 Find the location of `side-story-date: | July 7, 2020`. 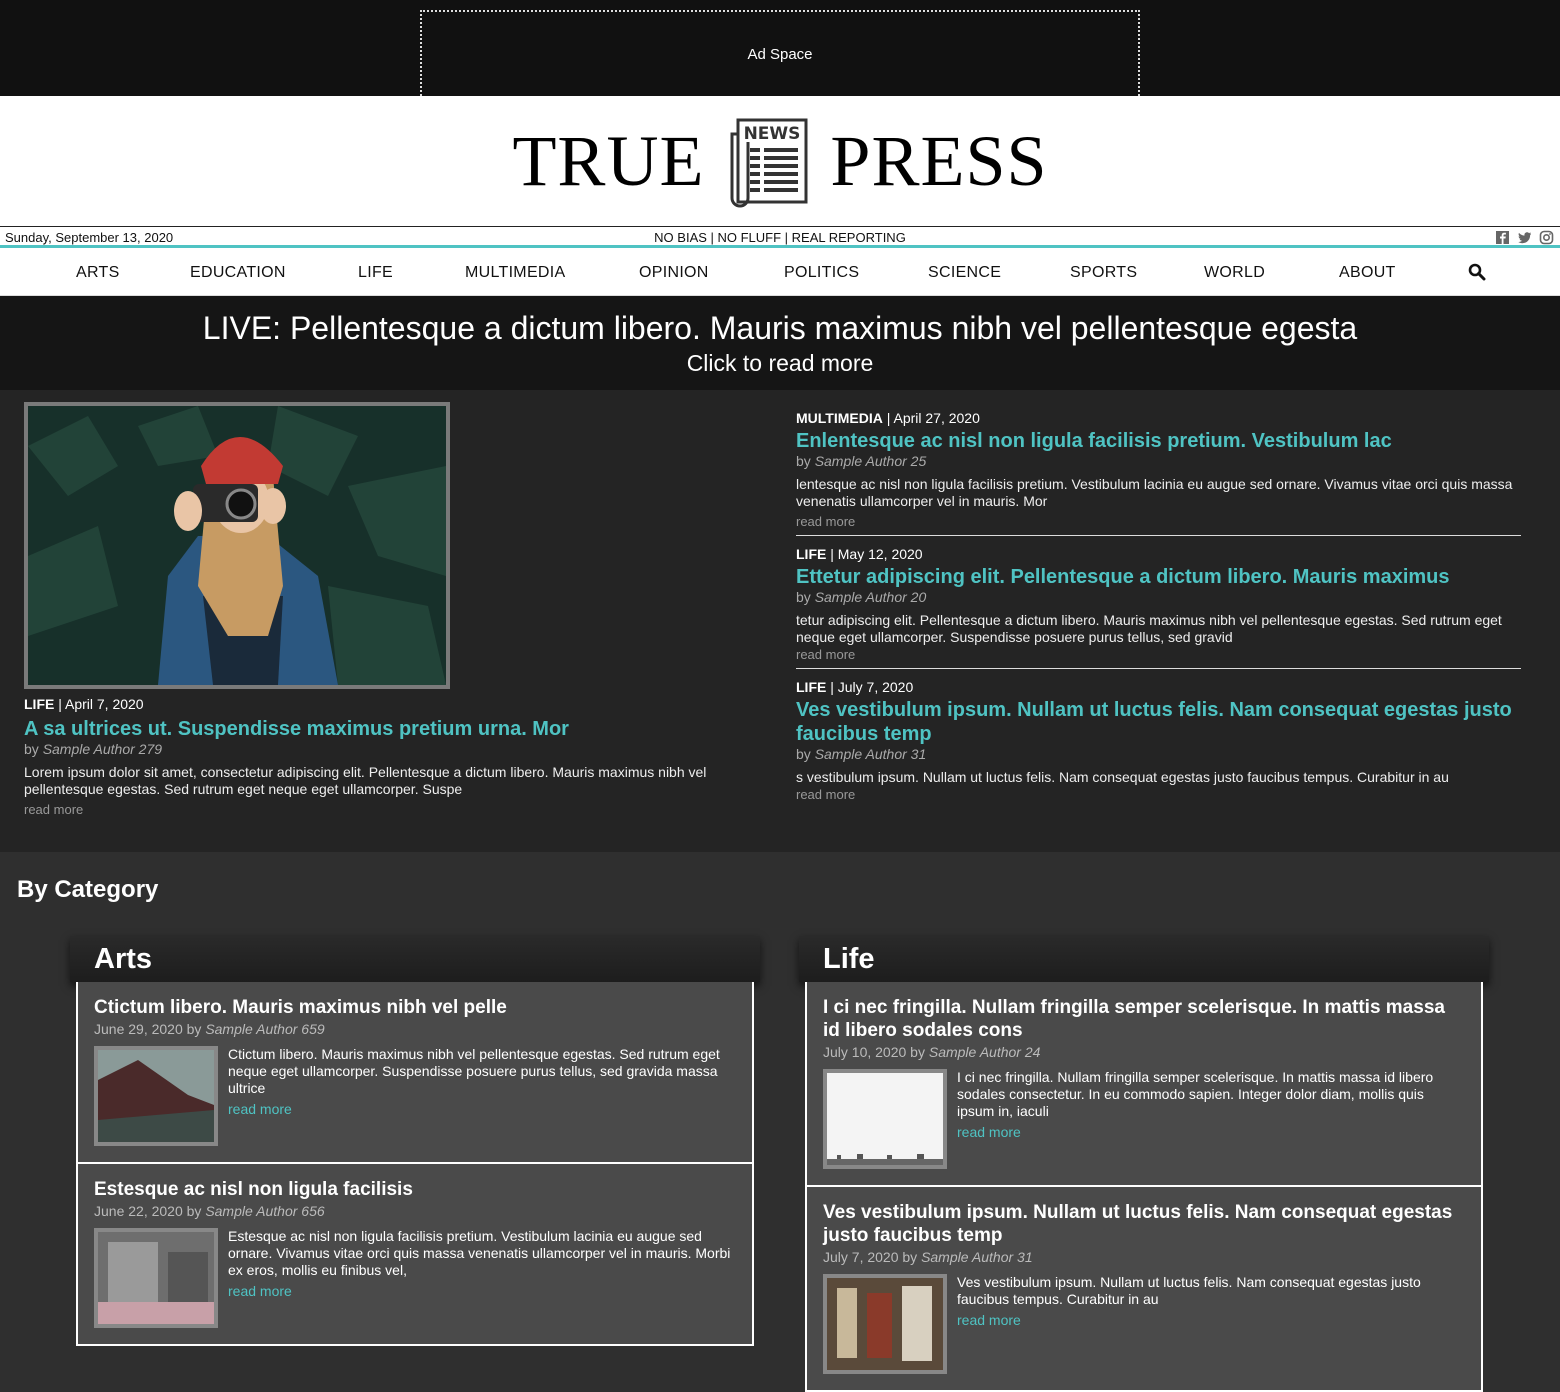

side-story-date: | July 7, 2020 is located at coordinates (870, 687).